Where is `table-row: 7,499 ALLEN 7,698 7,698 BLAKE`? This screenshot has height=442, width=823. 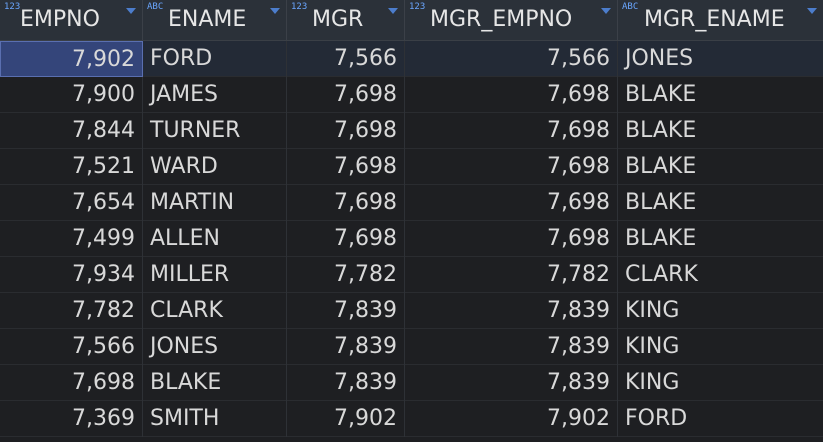 table-row: 7,499 ALLEN 7,698 7,698 BLAKE is located at coordinates (411, 239).